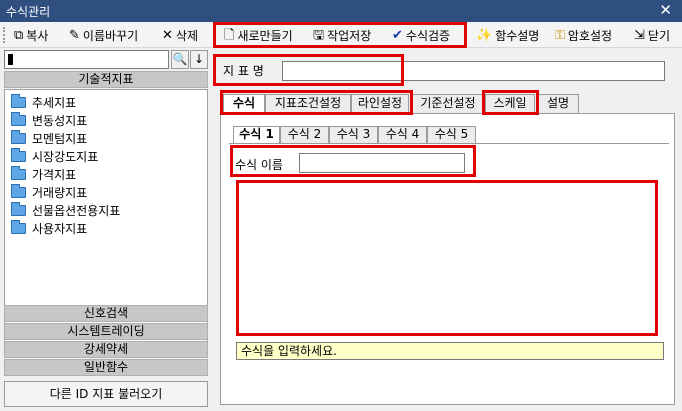 Image resolution: width=682 pixels, height=411 pixels. I want to click on tree-item: 시장강도지표, so click(54, 155).